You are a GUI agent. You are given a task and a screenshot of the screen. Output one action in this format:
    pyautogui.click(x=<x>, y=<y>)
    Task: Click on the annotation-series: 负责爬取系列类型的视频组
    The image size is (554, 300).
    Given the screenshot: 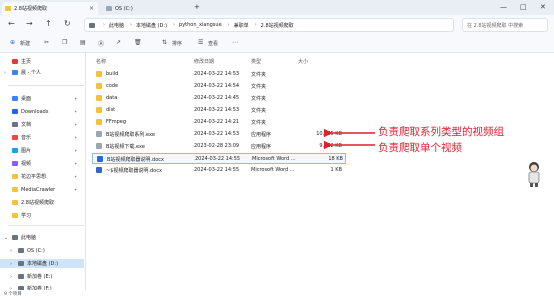 What is the action you would take?
    pyautogui.click(x=441, y=132)
    